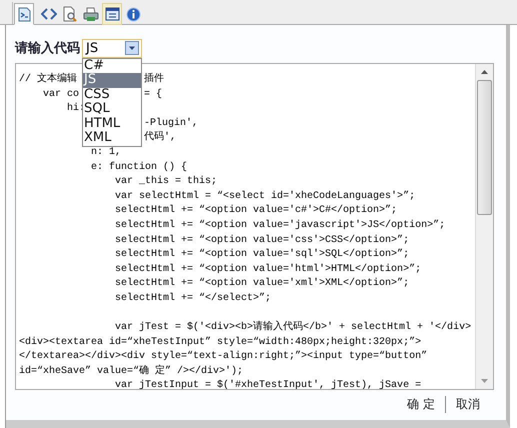  I want to click on dialog-button: 取消, so click(467, 404).